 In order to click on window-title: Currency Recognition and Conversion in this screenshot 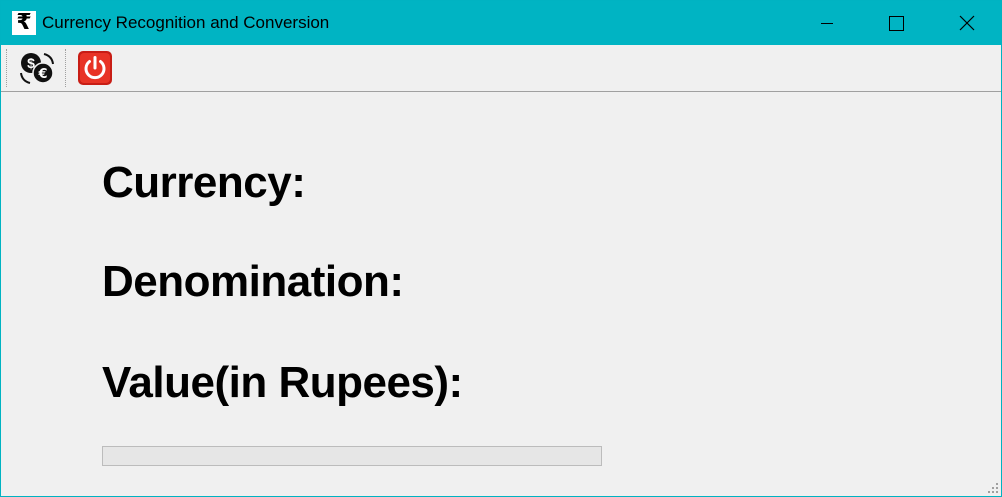, I will do `click(186, 22)`.